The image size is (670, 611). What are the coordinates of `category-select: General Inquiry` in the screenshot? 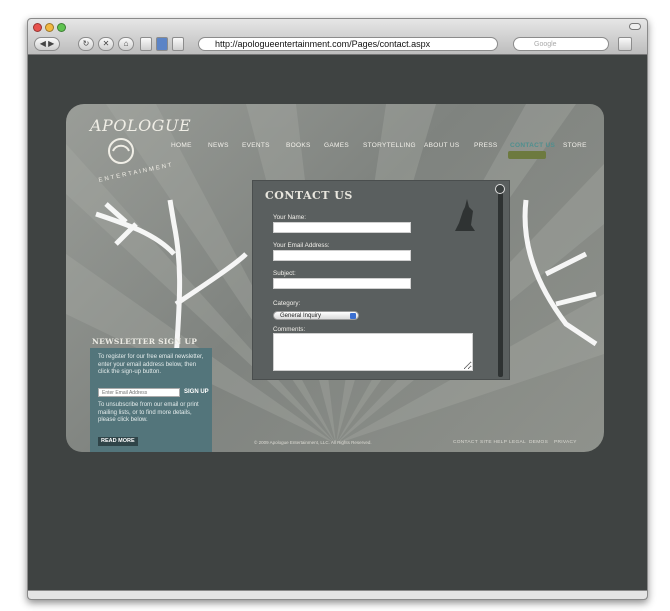 It's located at (316, 315).